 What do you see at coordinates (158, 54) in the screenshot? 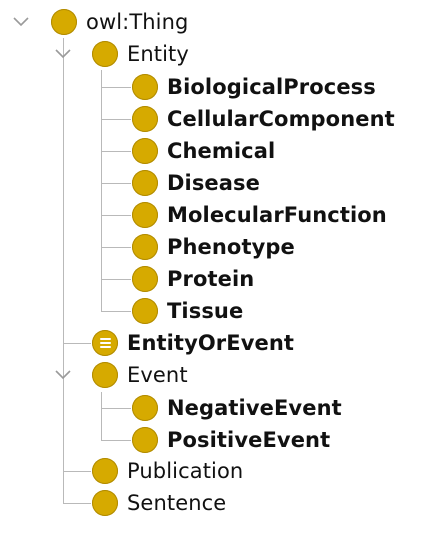
I see `node-label: Entity` at bounding box center [158, 54].